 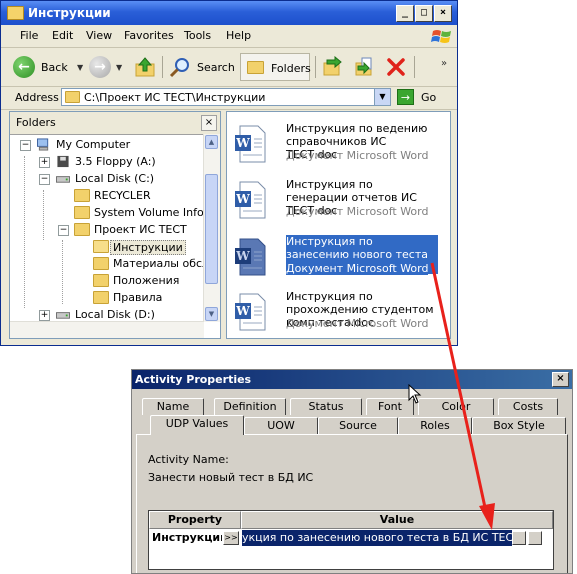 I want to click on edit-button, so click(x=535, y=538).